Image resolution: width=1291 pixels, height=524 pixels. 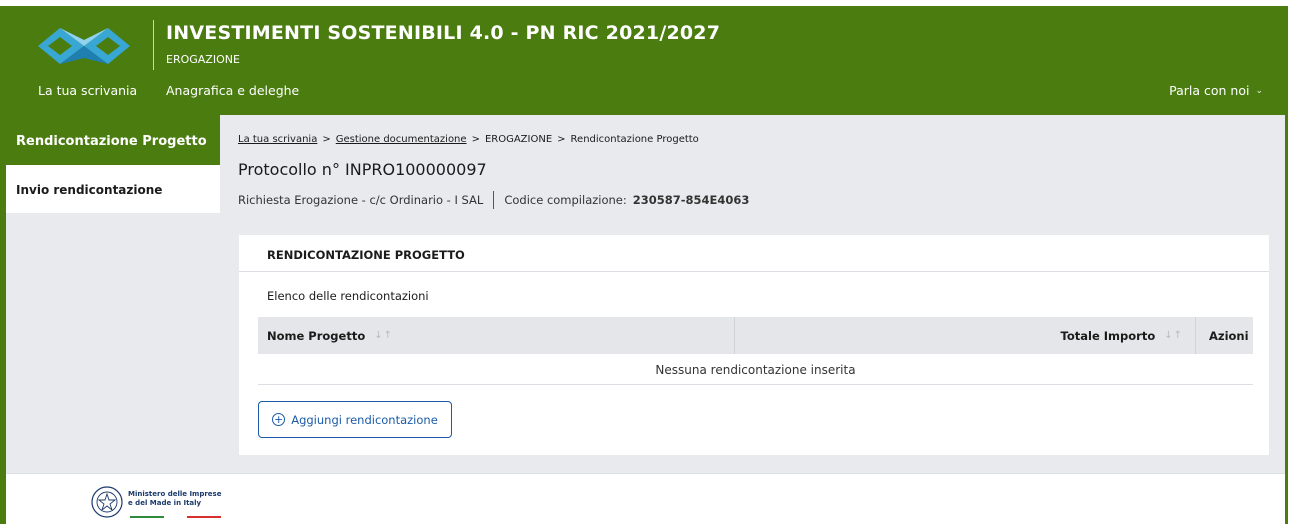 I want to click on parla-con-noi-menu: Parla con noi ⌄, so click(x=1216, y=90).